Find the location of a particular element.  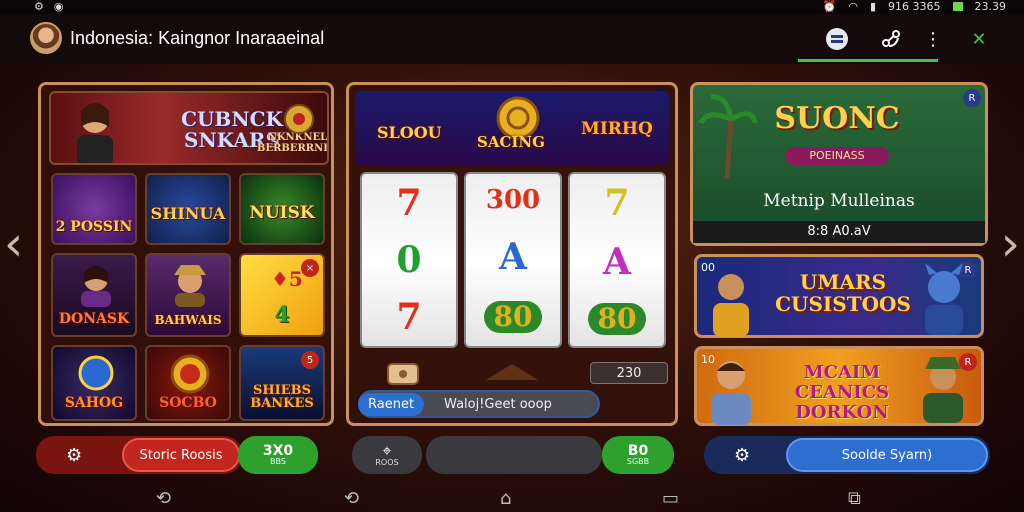

dice-icon: ♦5 is located at coordinates (287, 279).